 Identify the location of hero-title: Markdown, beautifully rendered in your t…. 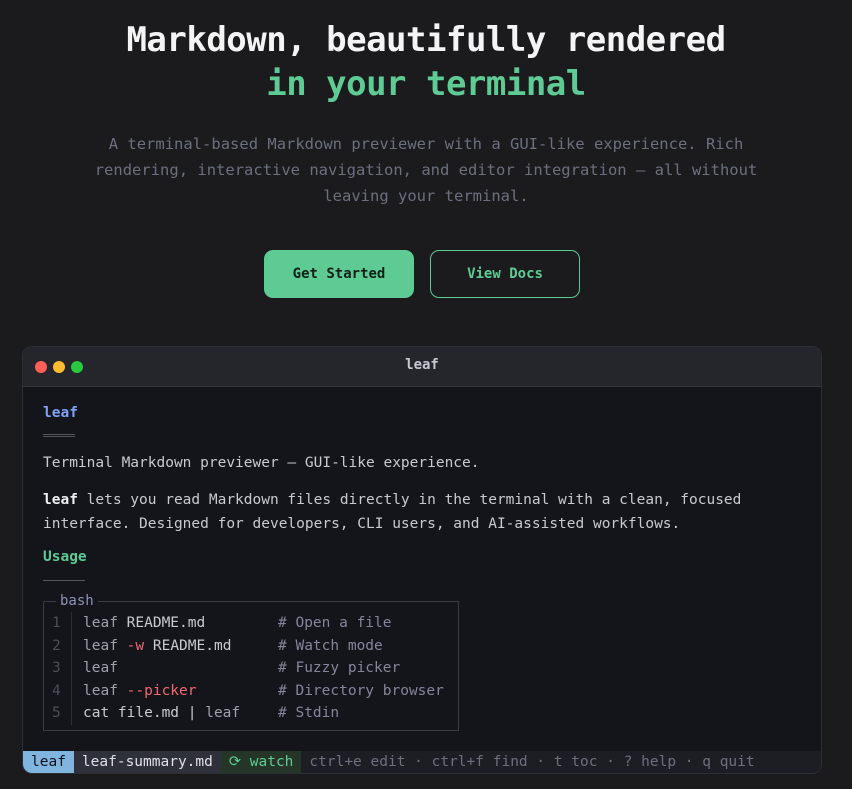
(426, 62).